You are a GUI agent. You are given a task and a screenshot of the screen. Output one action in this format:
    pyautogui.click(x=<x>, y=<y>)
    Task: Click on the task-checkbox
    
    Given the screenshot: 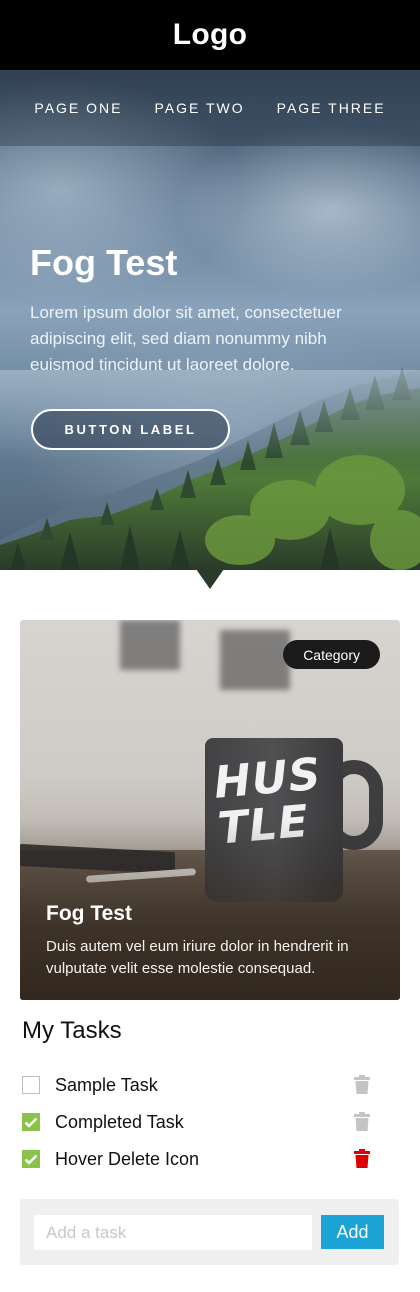 What is the action you would take?
    pyautogui.click(x=31, y=1085)
    